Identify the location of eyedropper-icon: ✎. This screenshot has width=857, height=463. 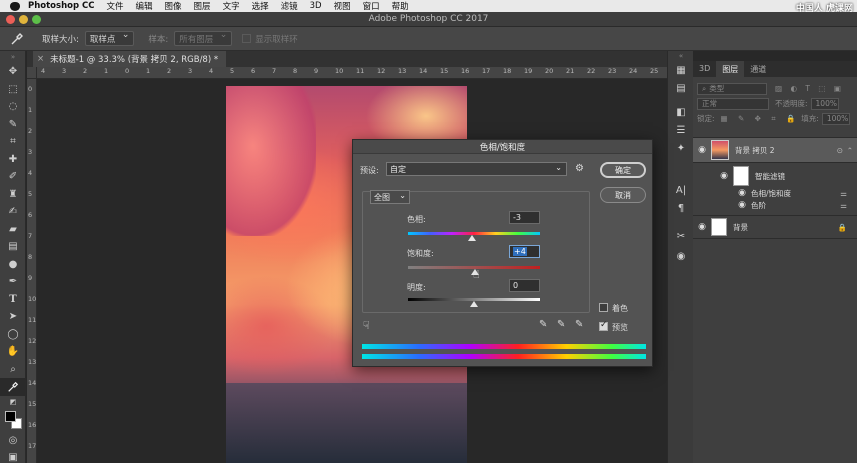
(543, 324).